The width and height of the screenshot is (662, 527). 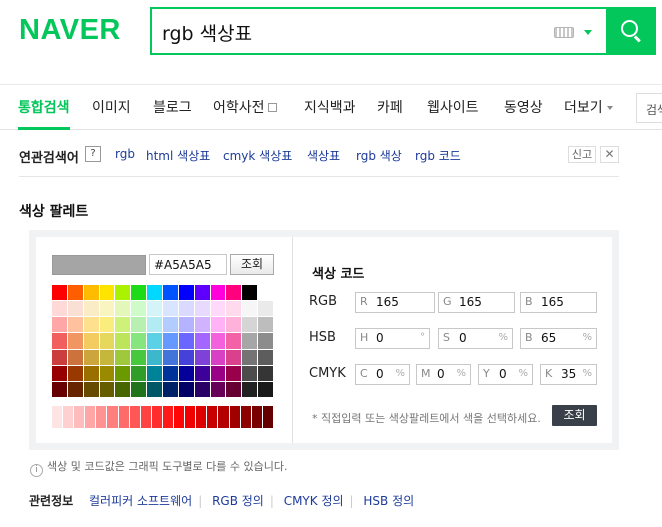 What do you see at coordinates (523, 107) in the screenshot?
I see `tab-videos: 동영상` at bounding box center [523, 107].